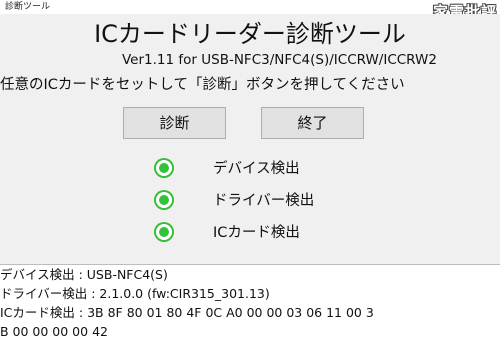 This screenshot has height=361, width=500. I want to click on status-card-row: ICカード検出, so click(250, 236).